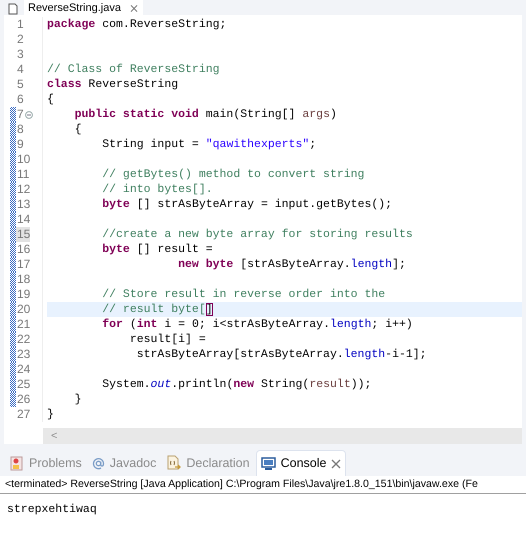 The image size is (526, 535). I want to click on line-number: 24, so click(23, 369).